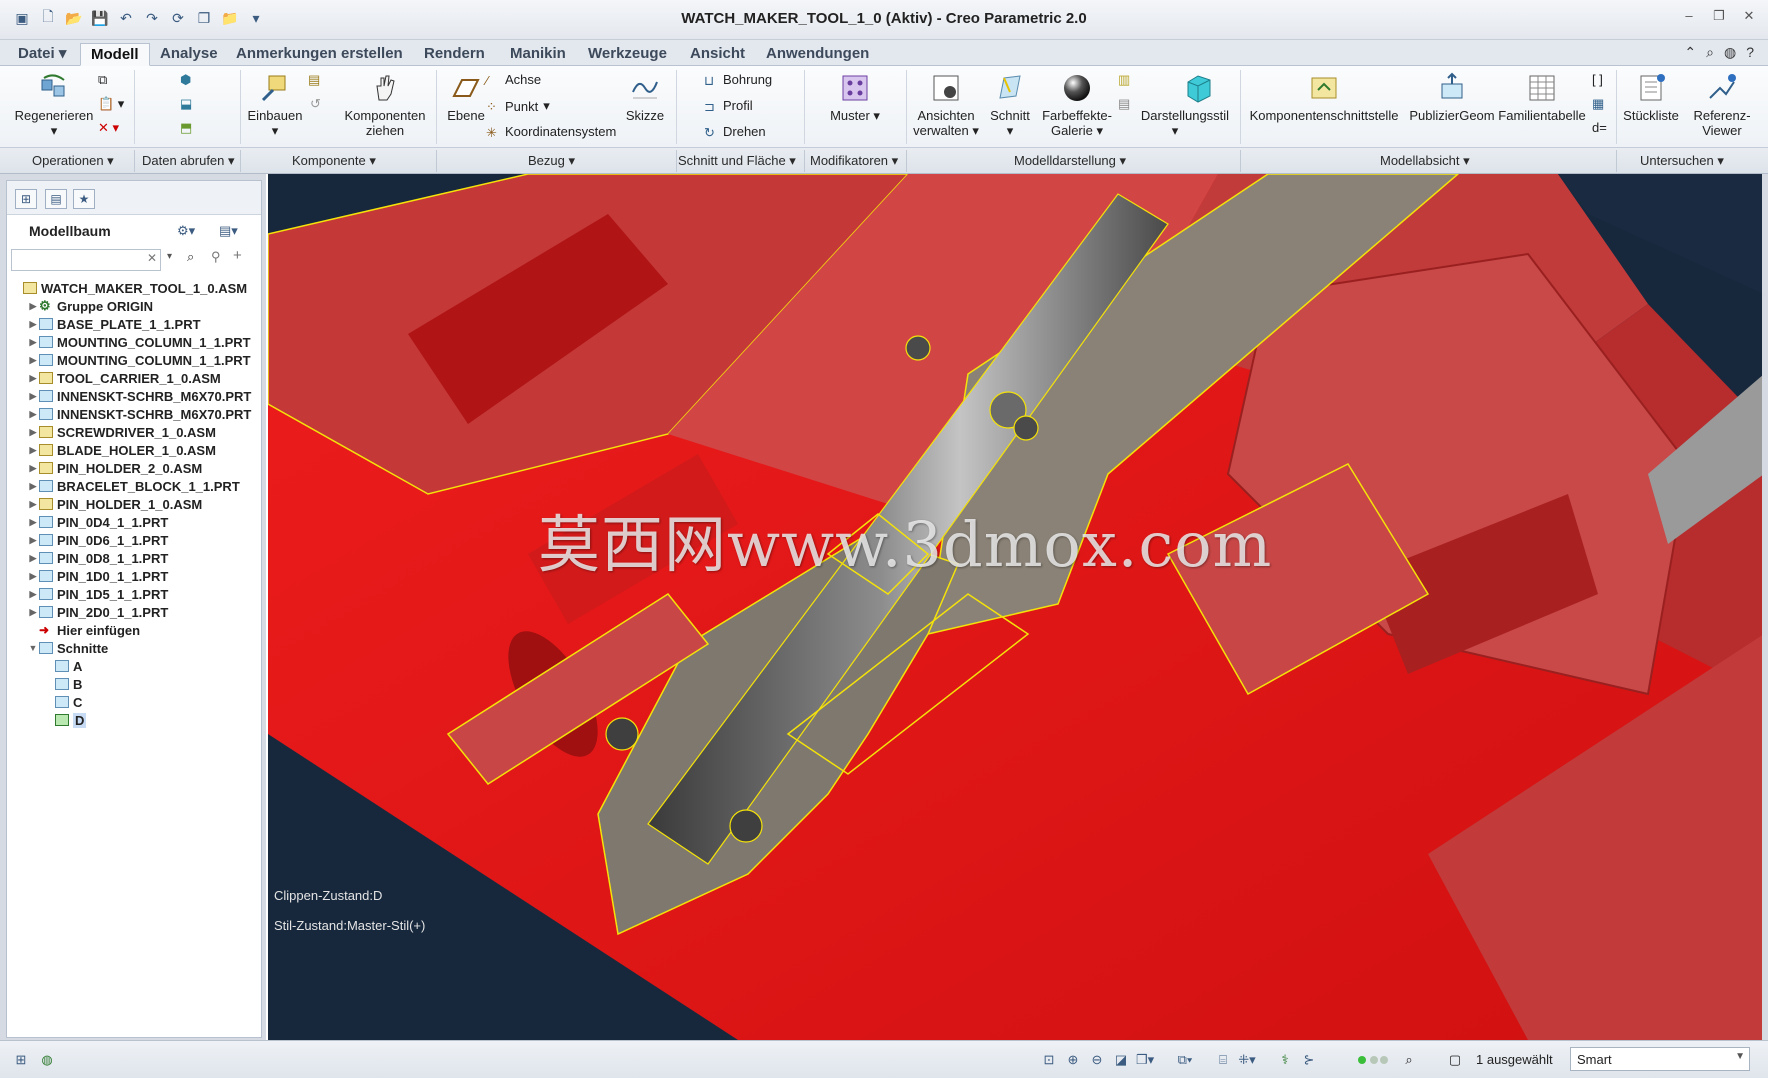  Describe the element at coordinates (1121, 1060) in the screenshot. I see `repaint-icon: ◪` at that location.